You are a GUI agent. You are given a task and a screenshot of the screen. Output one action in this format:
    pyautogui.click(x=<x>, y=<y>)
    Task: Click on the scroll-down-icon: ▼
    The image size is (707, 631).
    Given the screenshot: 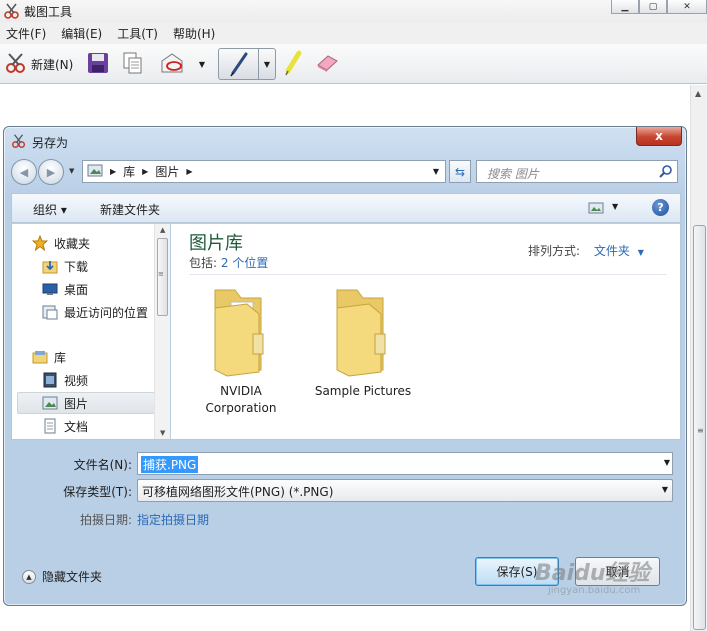 What is the action you would take?
    pyautogui.click(x=162, y=433)
    